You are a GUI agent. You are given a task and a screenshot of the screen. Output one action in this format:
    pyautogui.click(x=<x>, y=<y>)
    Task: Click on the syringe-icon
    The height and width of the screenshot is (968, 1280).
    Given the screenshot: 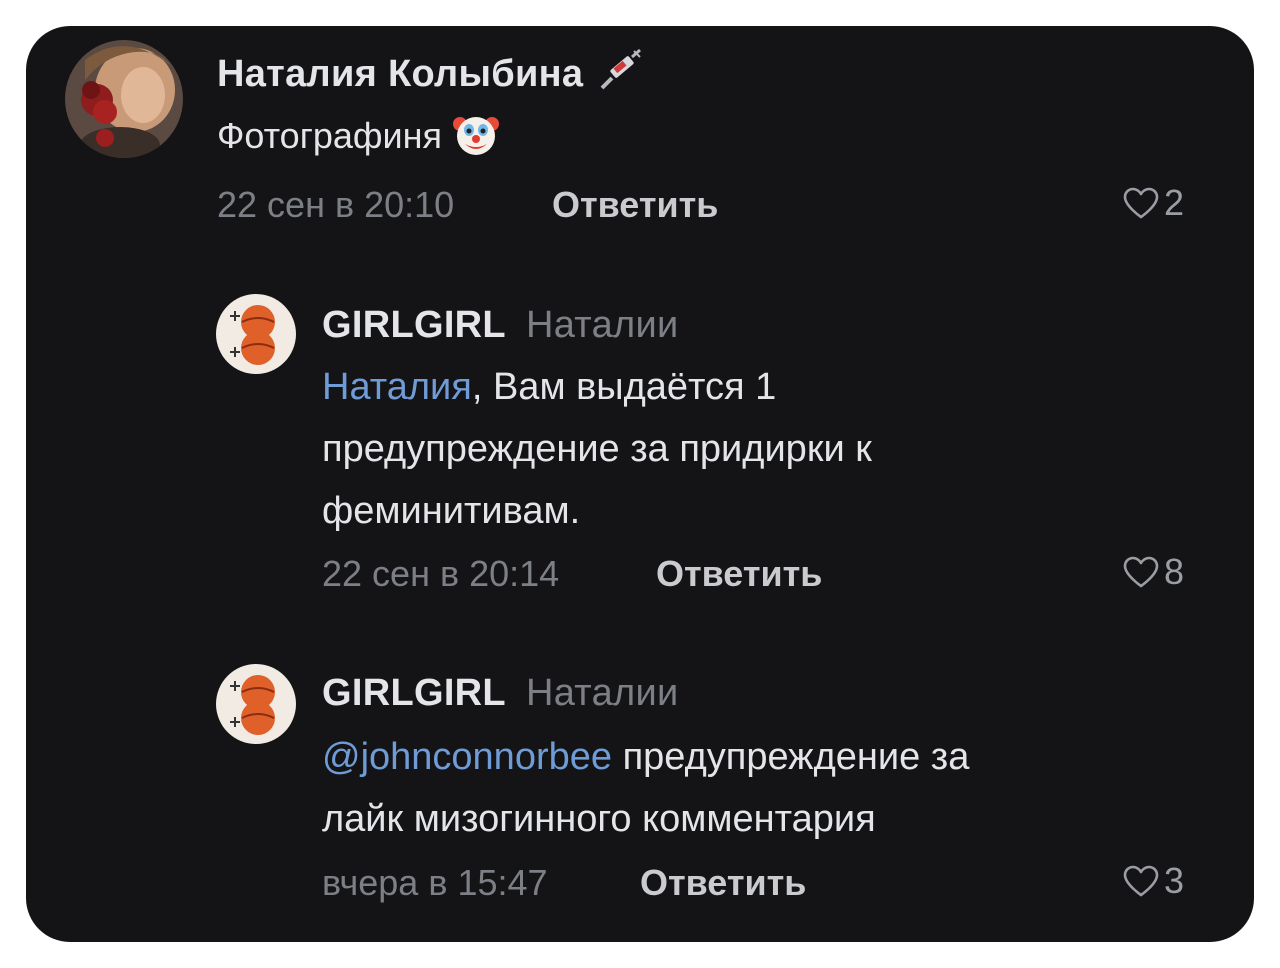 What is the action you would take?
    pyautogui.click(x=619, y=76)
    